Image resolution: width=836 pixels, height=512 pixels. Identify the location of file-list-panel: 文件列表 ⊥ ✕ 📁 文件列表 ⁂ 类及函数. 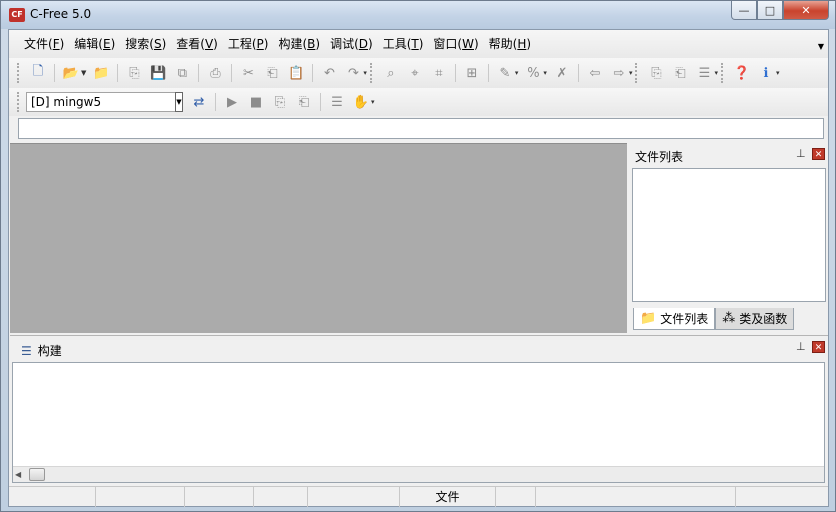
(728, 238).